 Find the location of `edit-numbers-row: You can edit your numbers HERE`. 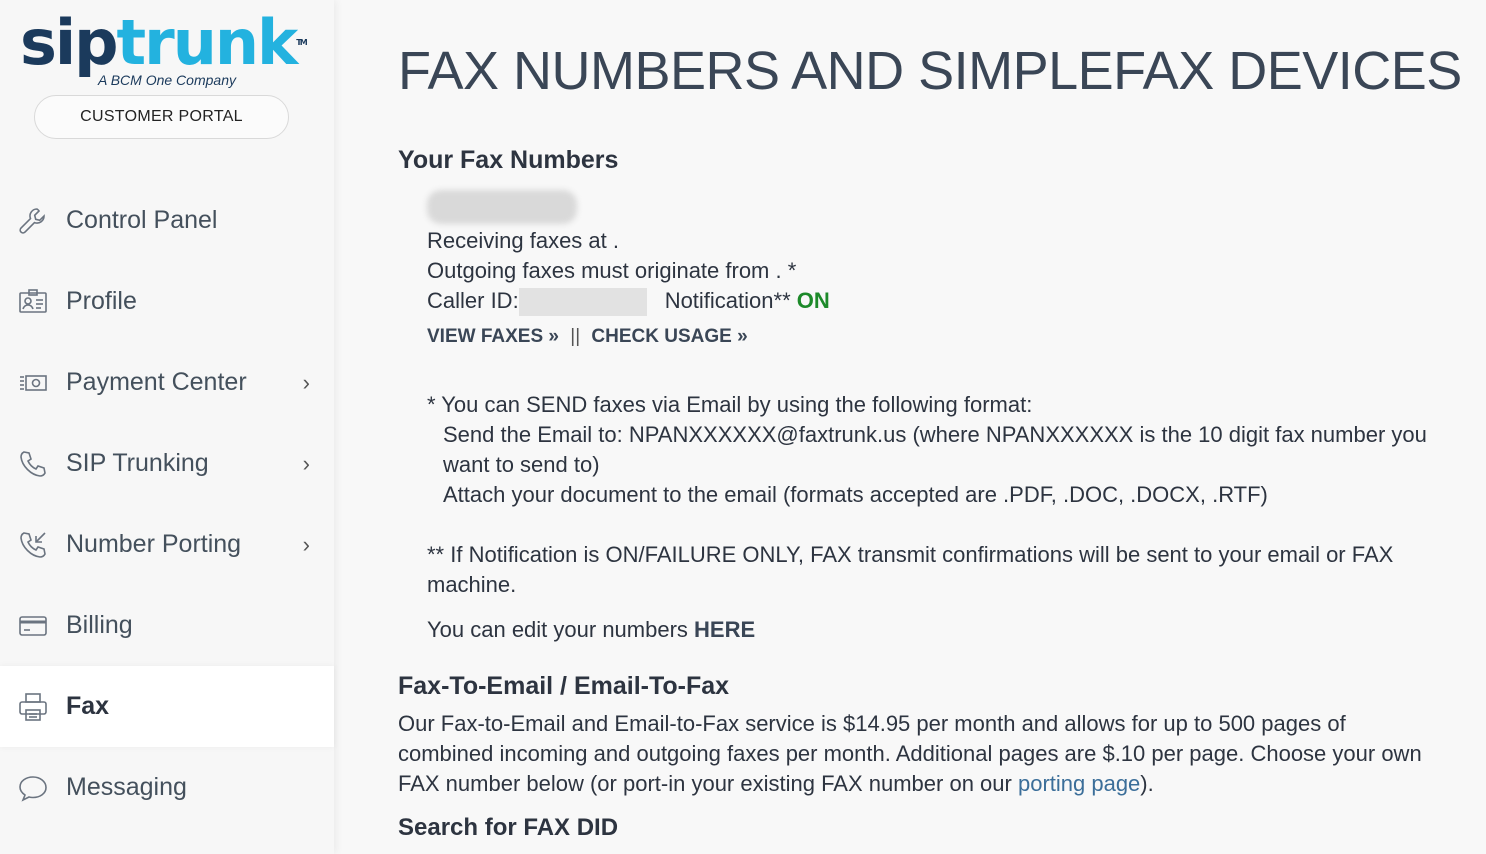

edit-numbers-row: You can edit your numbers HERE is located at coordinates (947, 630).